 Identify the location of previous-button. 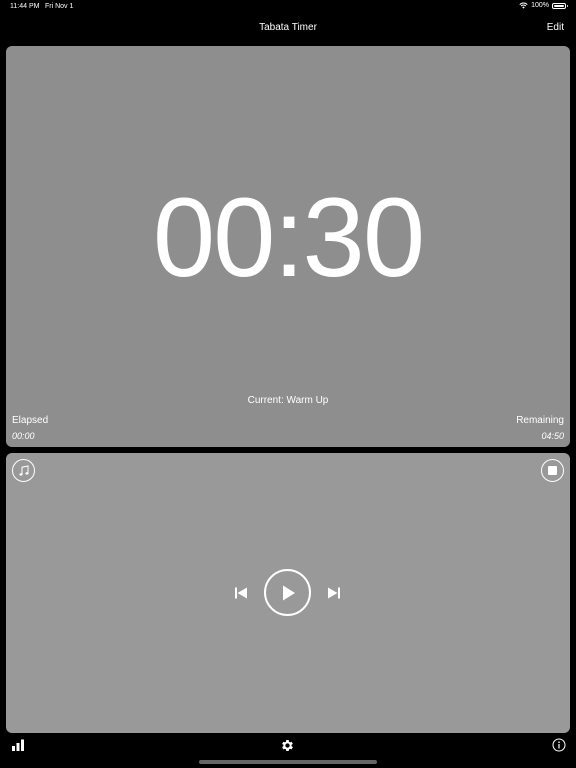
(241, 593).